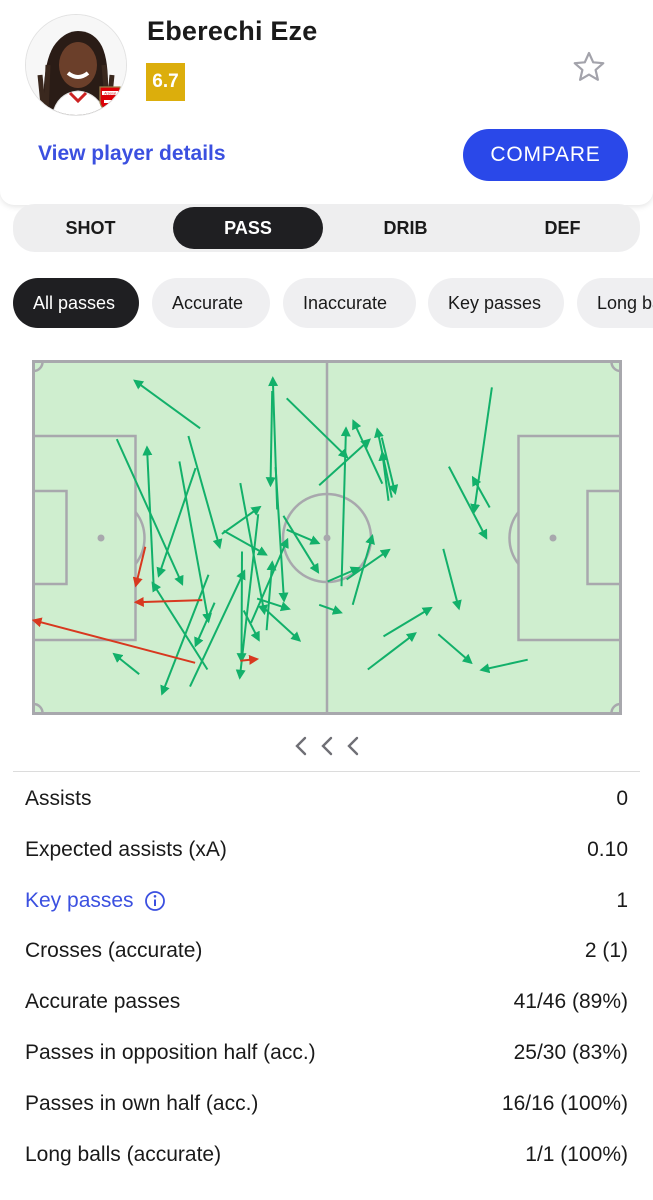 This screenshot has width=653, height=1200. What do you see at coordinates (405, 228) in the screenshot?
I see `tab-drib: DRIB` at bounding box center [405, 228].